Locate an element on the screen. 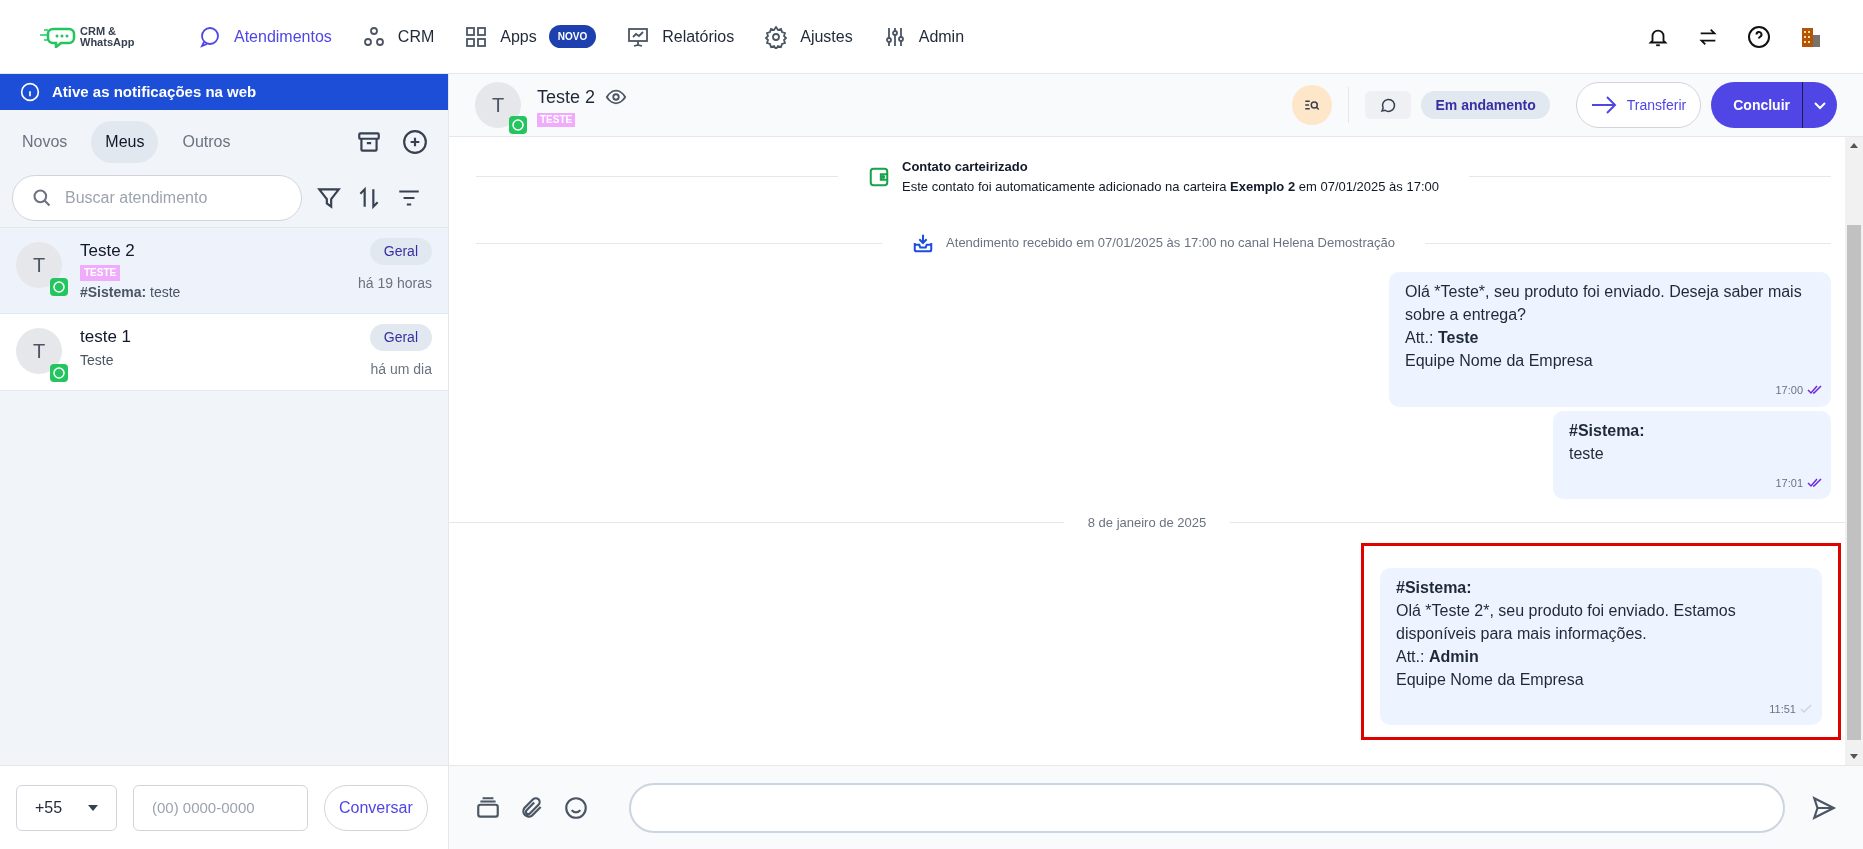 The width and height of the screenshot is (1863, 849). message-text: #Sistema: Olá *Teste 2*, seu produto foi enviado. Estamos disponíveis para mais informações. Att.: Admin Equipe Nome da Empresa is located at coordinates (1566, 633).